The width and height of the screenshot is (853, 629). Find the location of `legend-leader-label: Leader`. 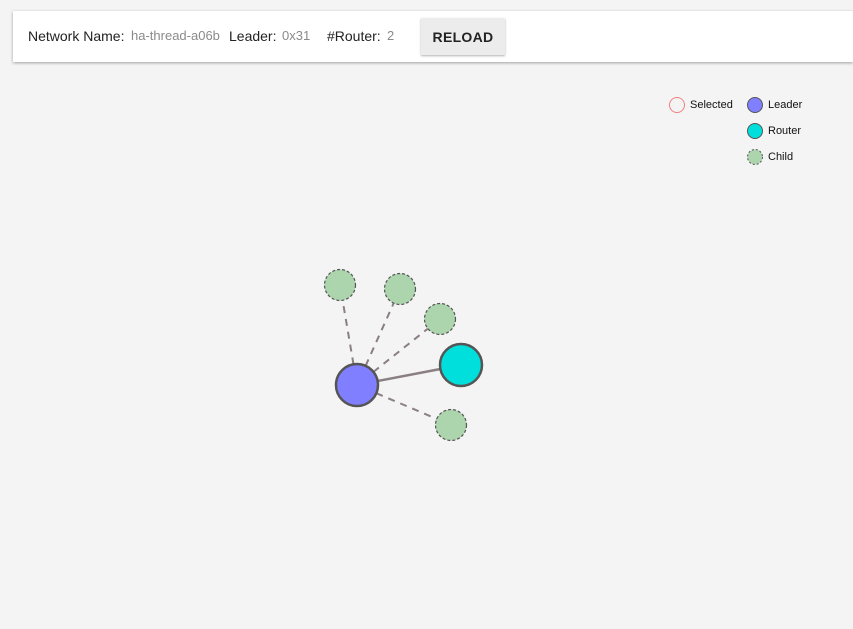

legend-leader-label: Leader is located at coordinates (785, 105).